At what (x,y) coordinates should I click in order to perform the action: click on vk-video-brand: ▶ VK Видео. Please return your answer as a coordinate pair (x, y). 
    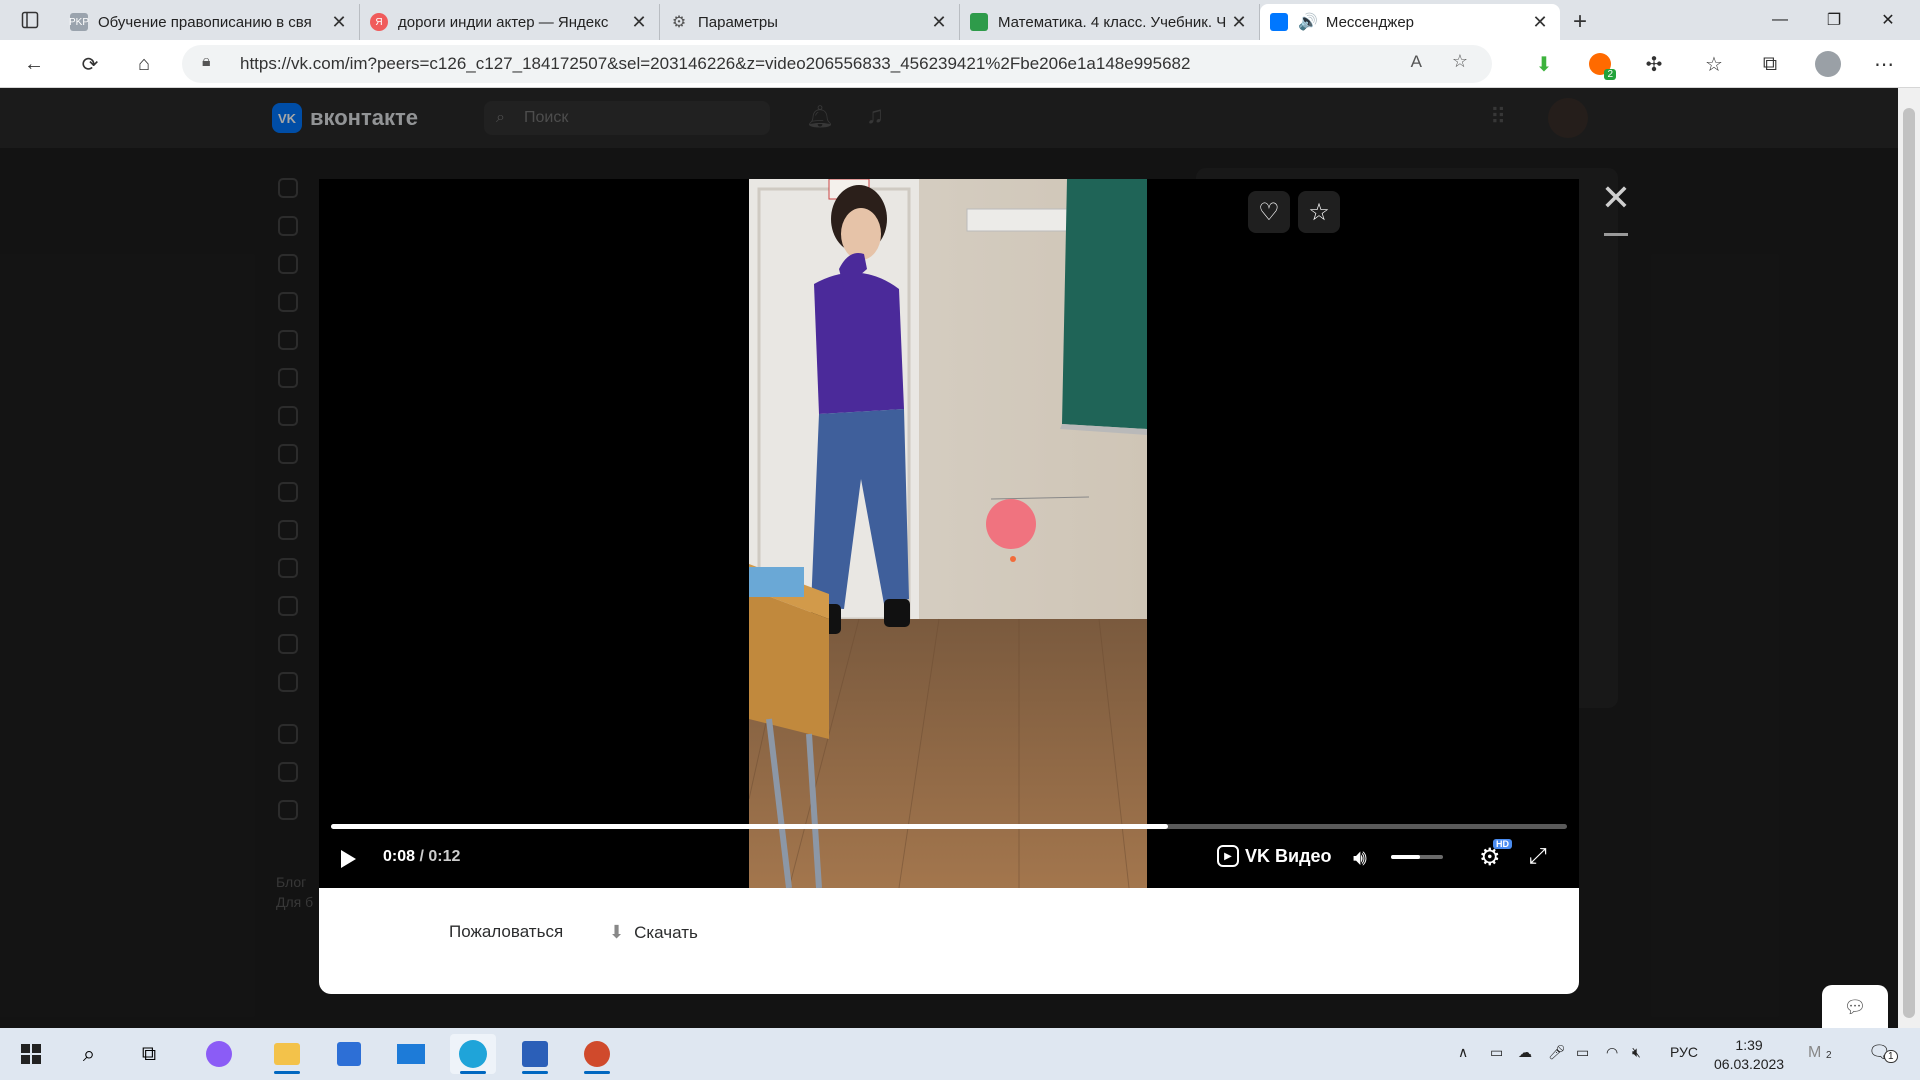
    Looking at the image, I should click on (1274, 856).